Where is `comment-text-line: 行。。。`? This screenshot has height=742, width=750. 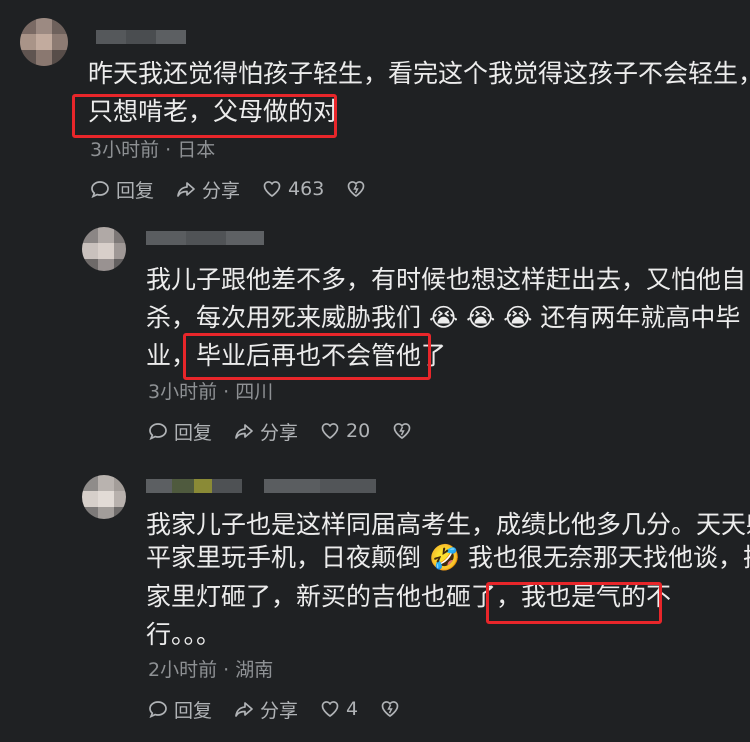 comment-text-line: 行。。。 is located at coordinates (184, 634).